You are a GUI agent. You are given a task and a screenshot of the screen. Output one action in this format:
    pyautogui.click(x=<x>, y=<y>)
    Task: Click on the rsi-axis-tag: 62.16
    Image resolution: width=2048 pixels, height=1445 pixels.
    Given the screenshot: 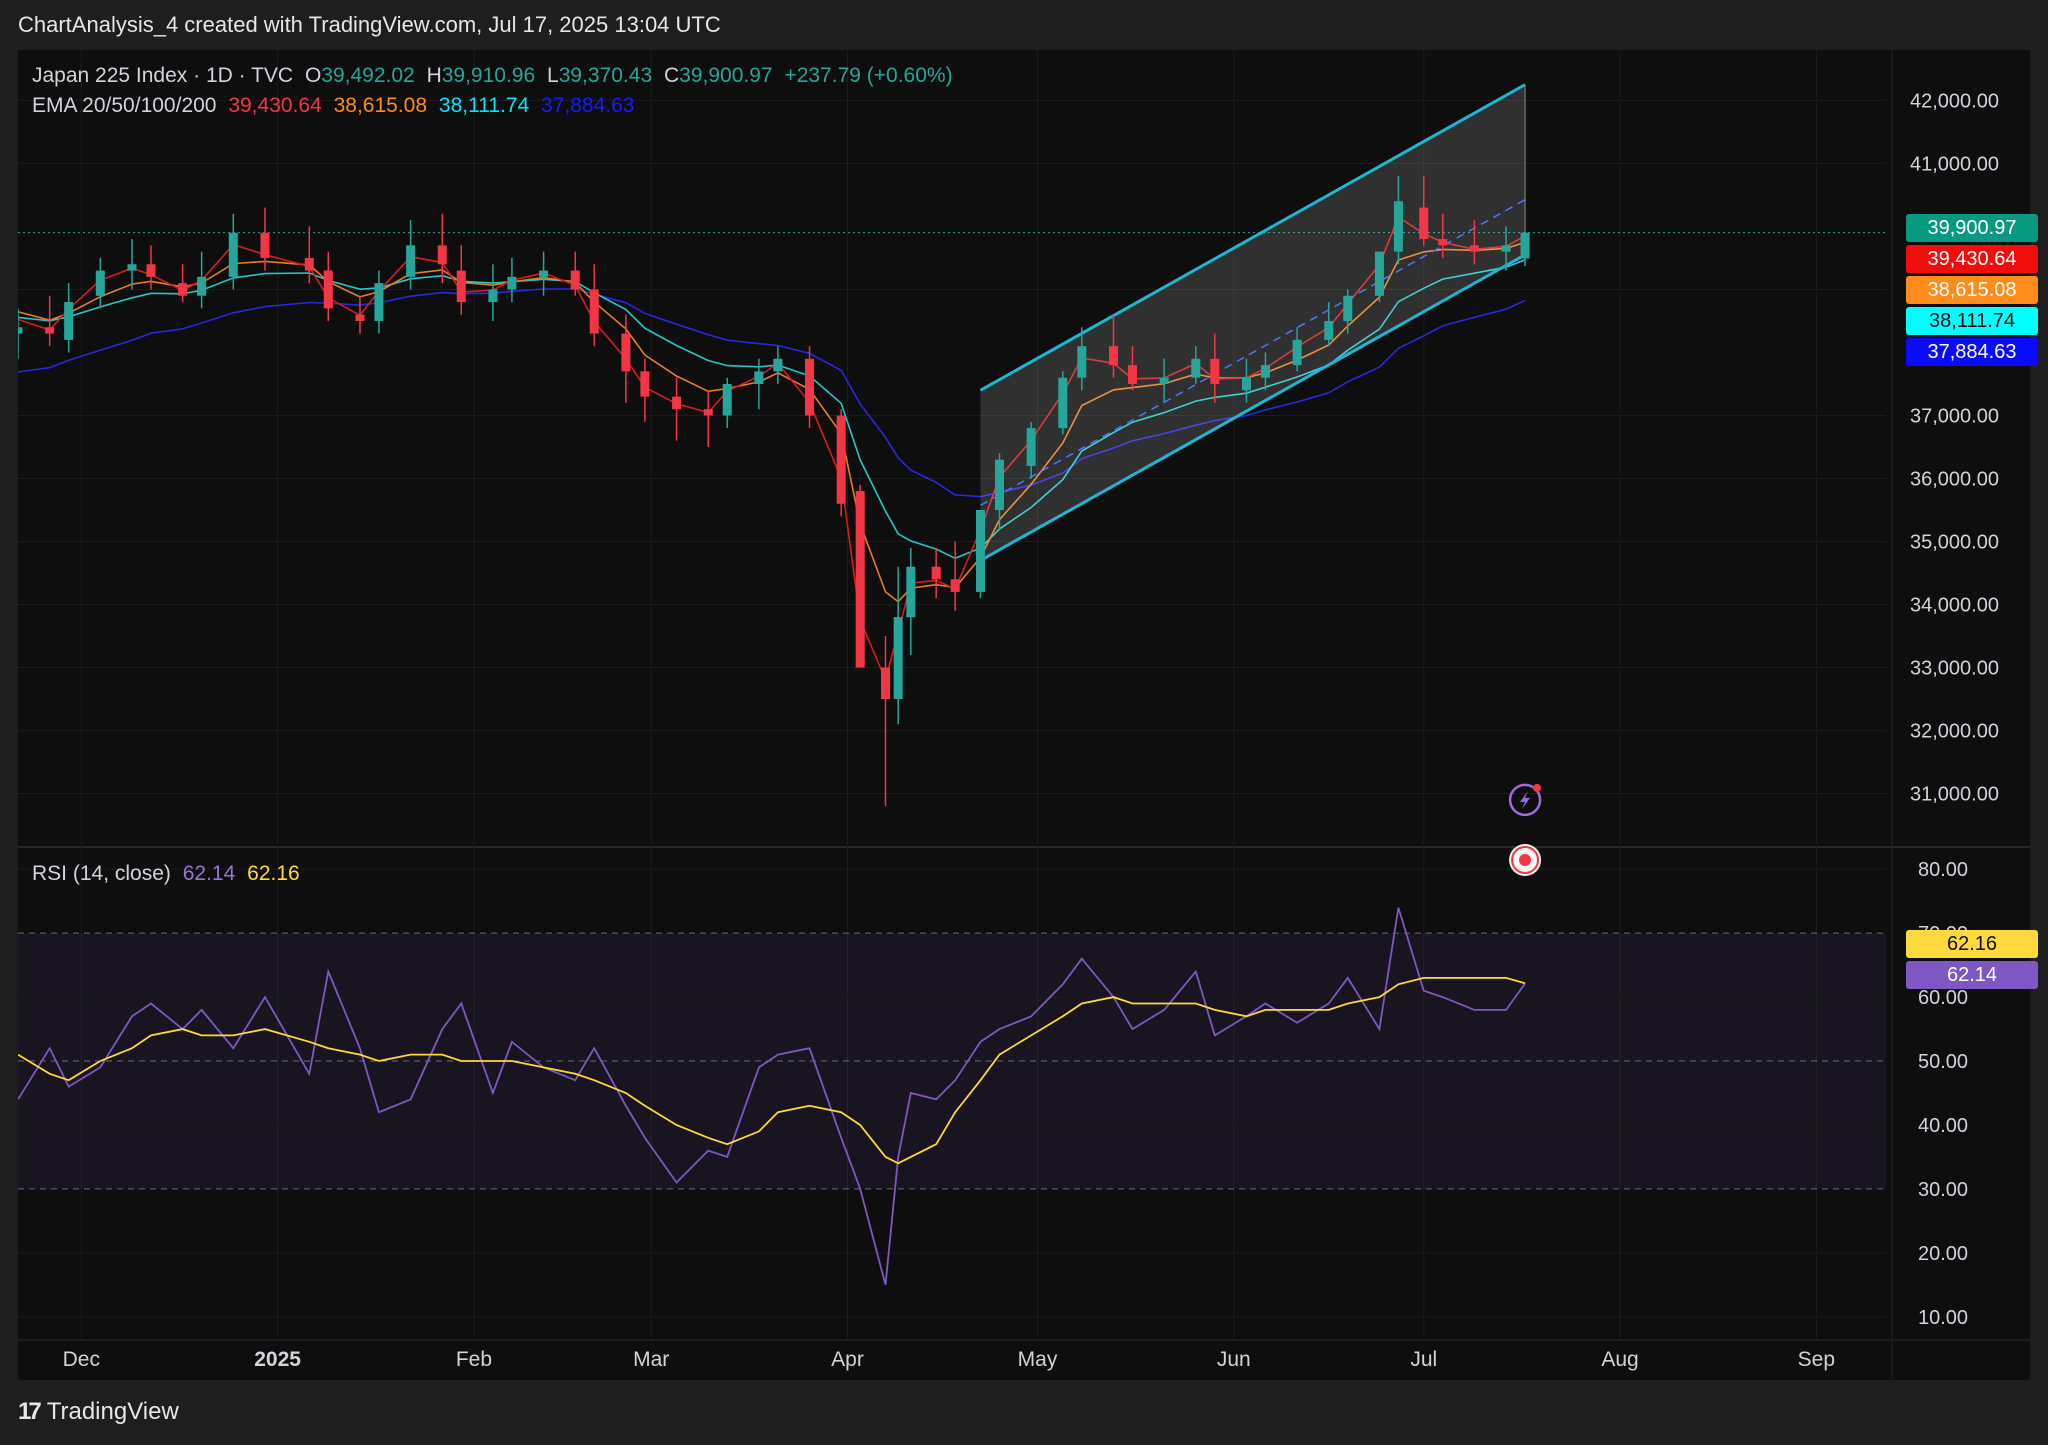 What is the action you would take?
    pyautogui.click(x=1972, y=944)
    